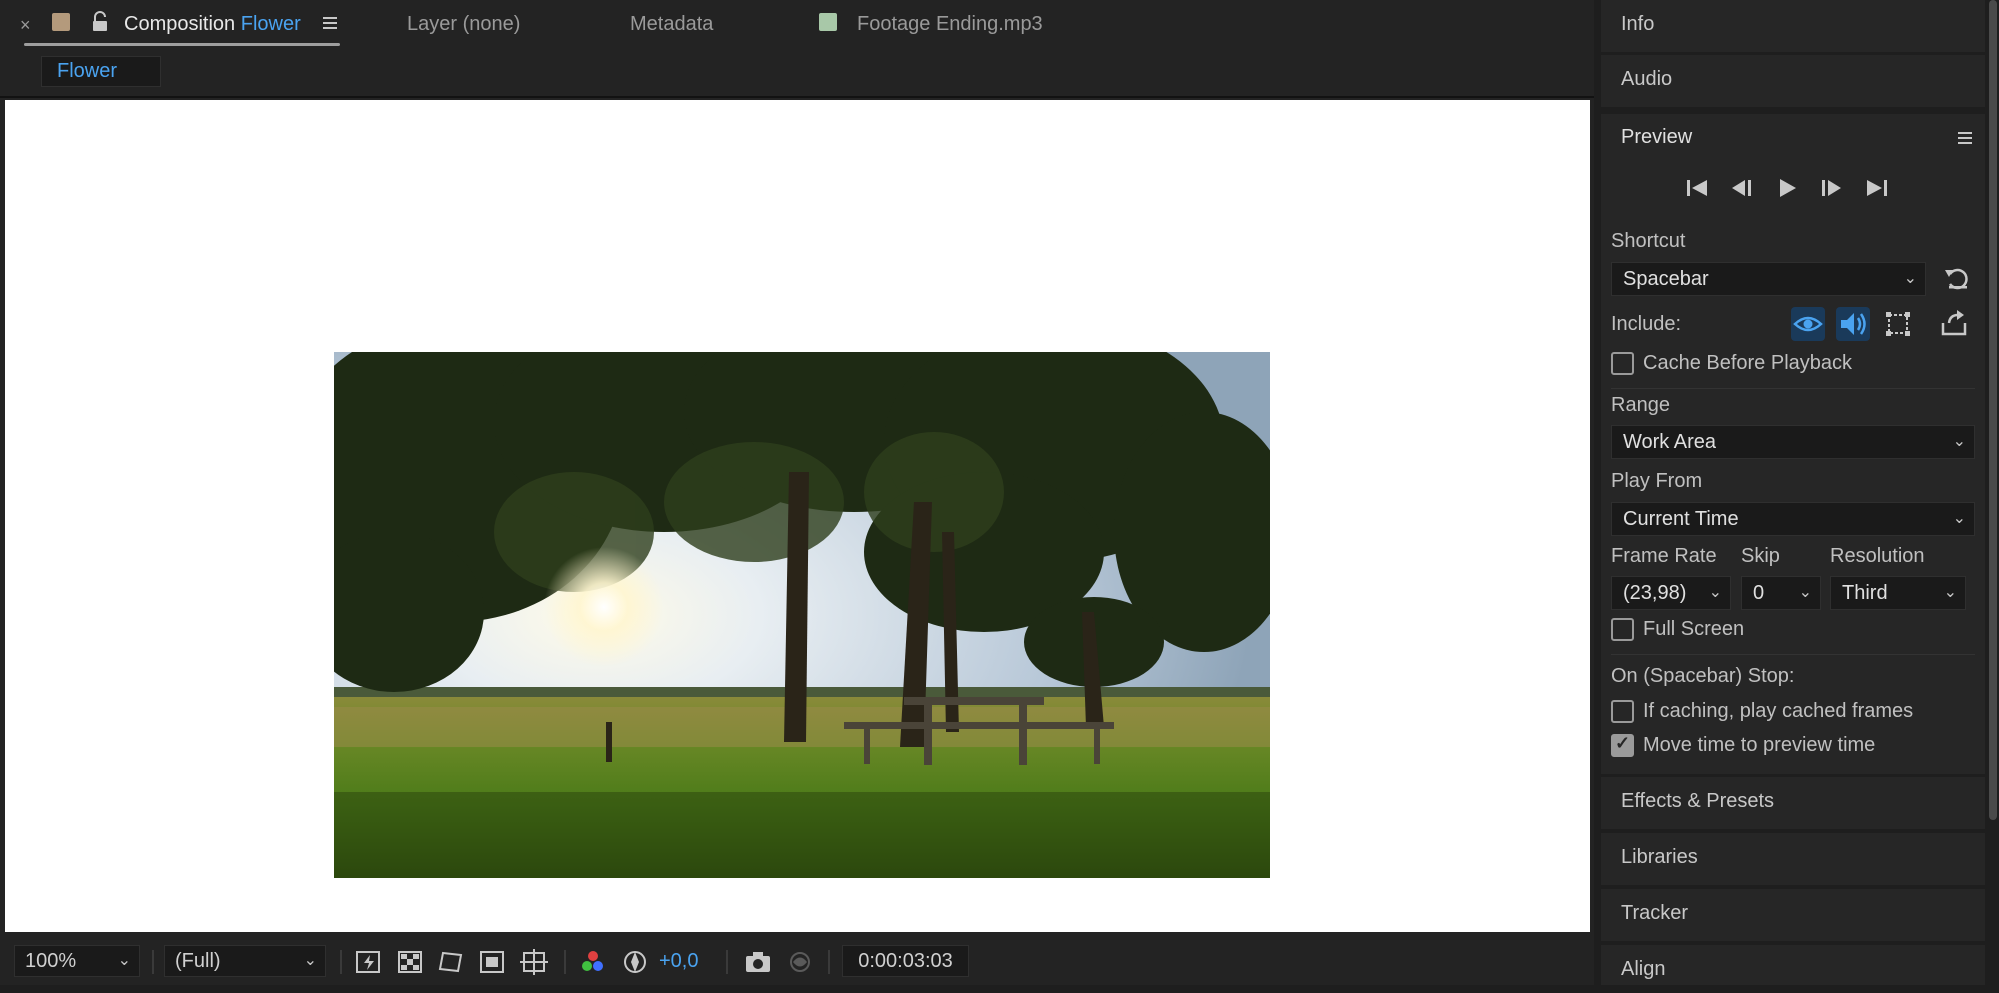 This screenshot has height=993, width=1999. Describe the element at coordinates (1657, 137) in the screenshot. I see `preview-panel-title: Preview` at that location.